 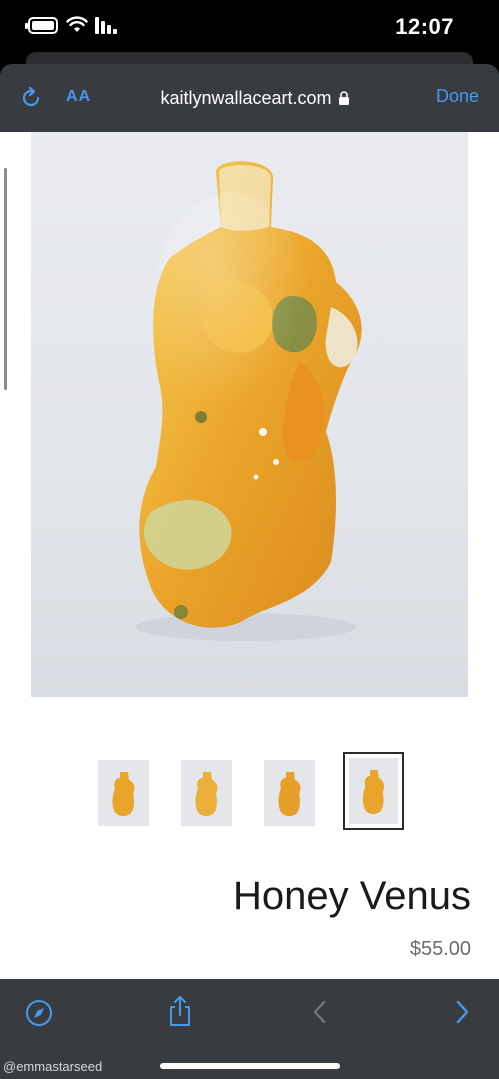 I want to click on home-indicator, so click(x=250, y=1066).